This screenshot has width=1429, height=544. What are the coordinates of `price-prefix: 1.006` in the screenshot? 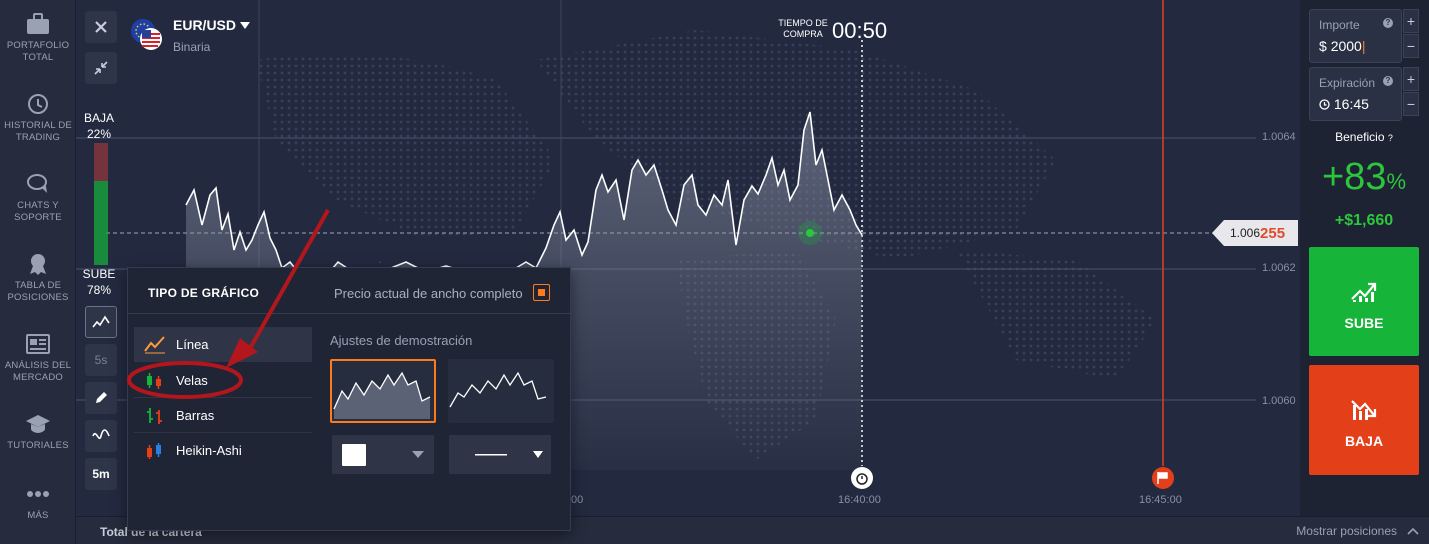 It's located at (1245, 233).